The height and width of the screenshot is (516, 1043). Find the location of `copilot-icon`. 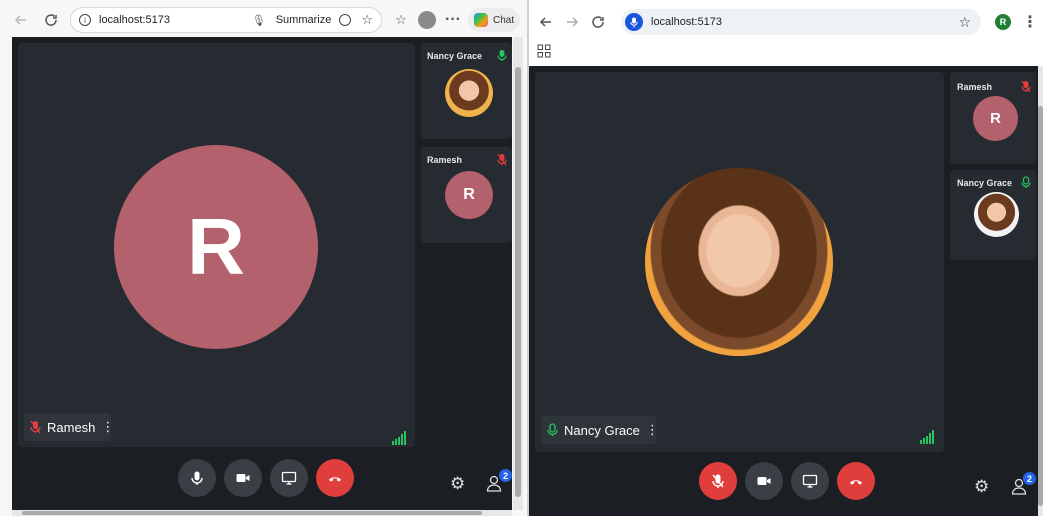

copilot-icon is located at coordinates (481, 20).